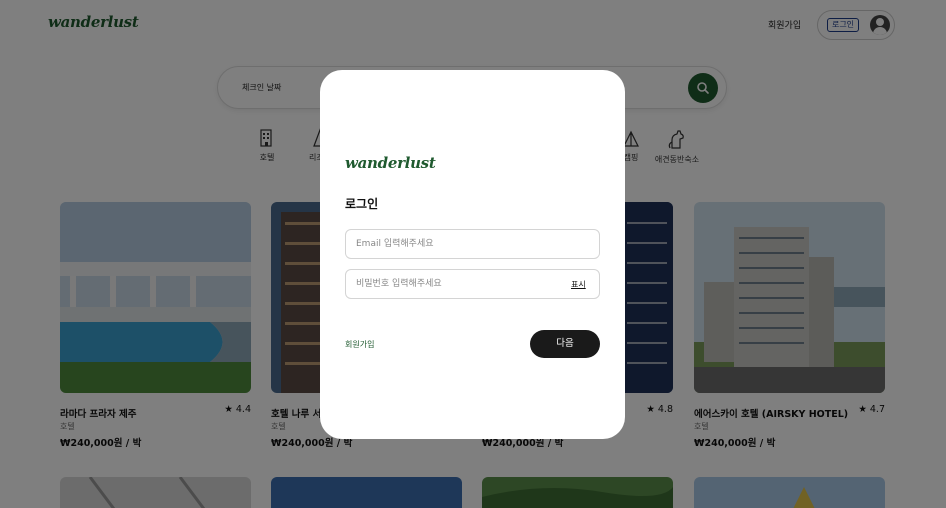  I want to click on password-field, so click(472, 284).